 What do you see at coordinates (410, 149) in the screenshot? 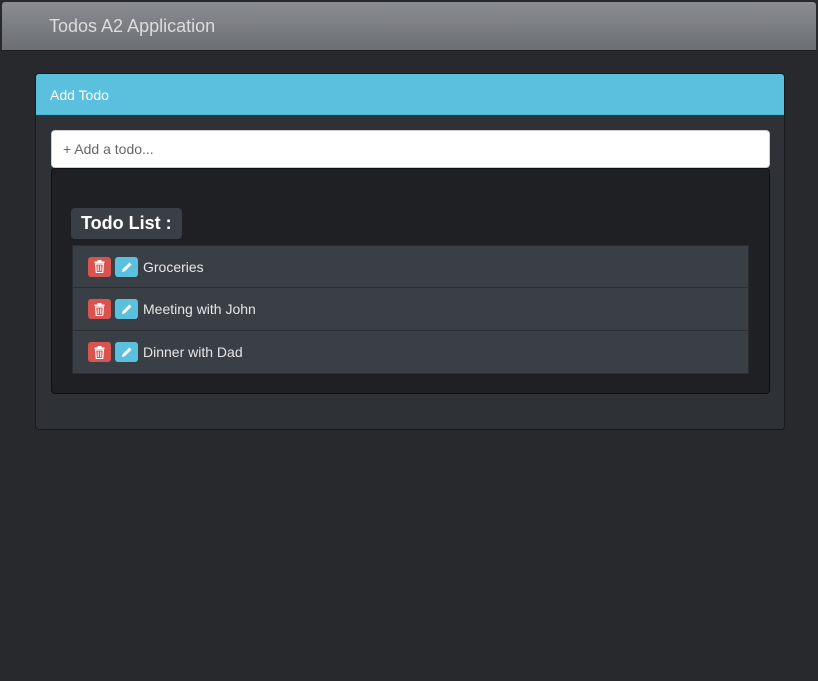
I see `add-todo-input` at bounding box center [410, 149].